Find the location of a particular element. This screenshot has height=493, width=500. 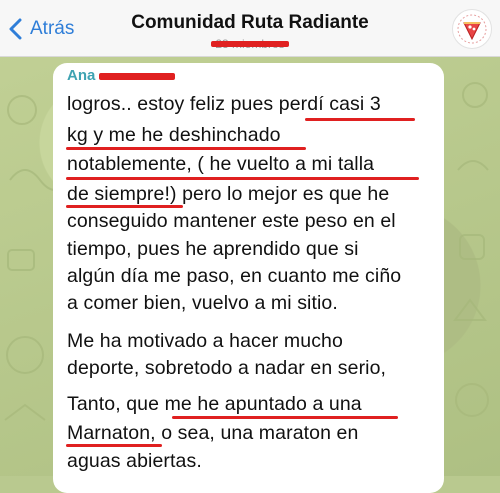

message-line: notablemente, ( he vuelto a mi talla is located at coordinates (221, 164).